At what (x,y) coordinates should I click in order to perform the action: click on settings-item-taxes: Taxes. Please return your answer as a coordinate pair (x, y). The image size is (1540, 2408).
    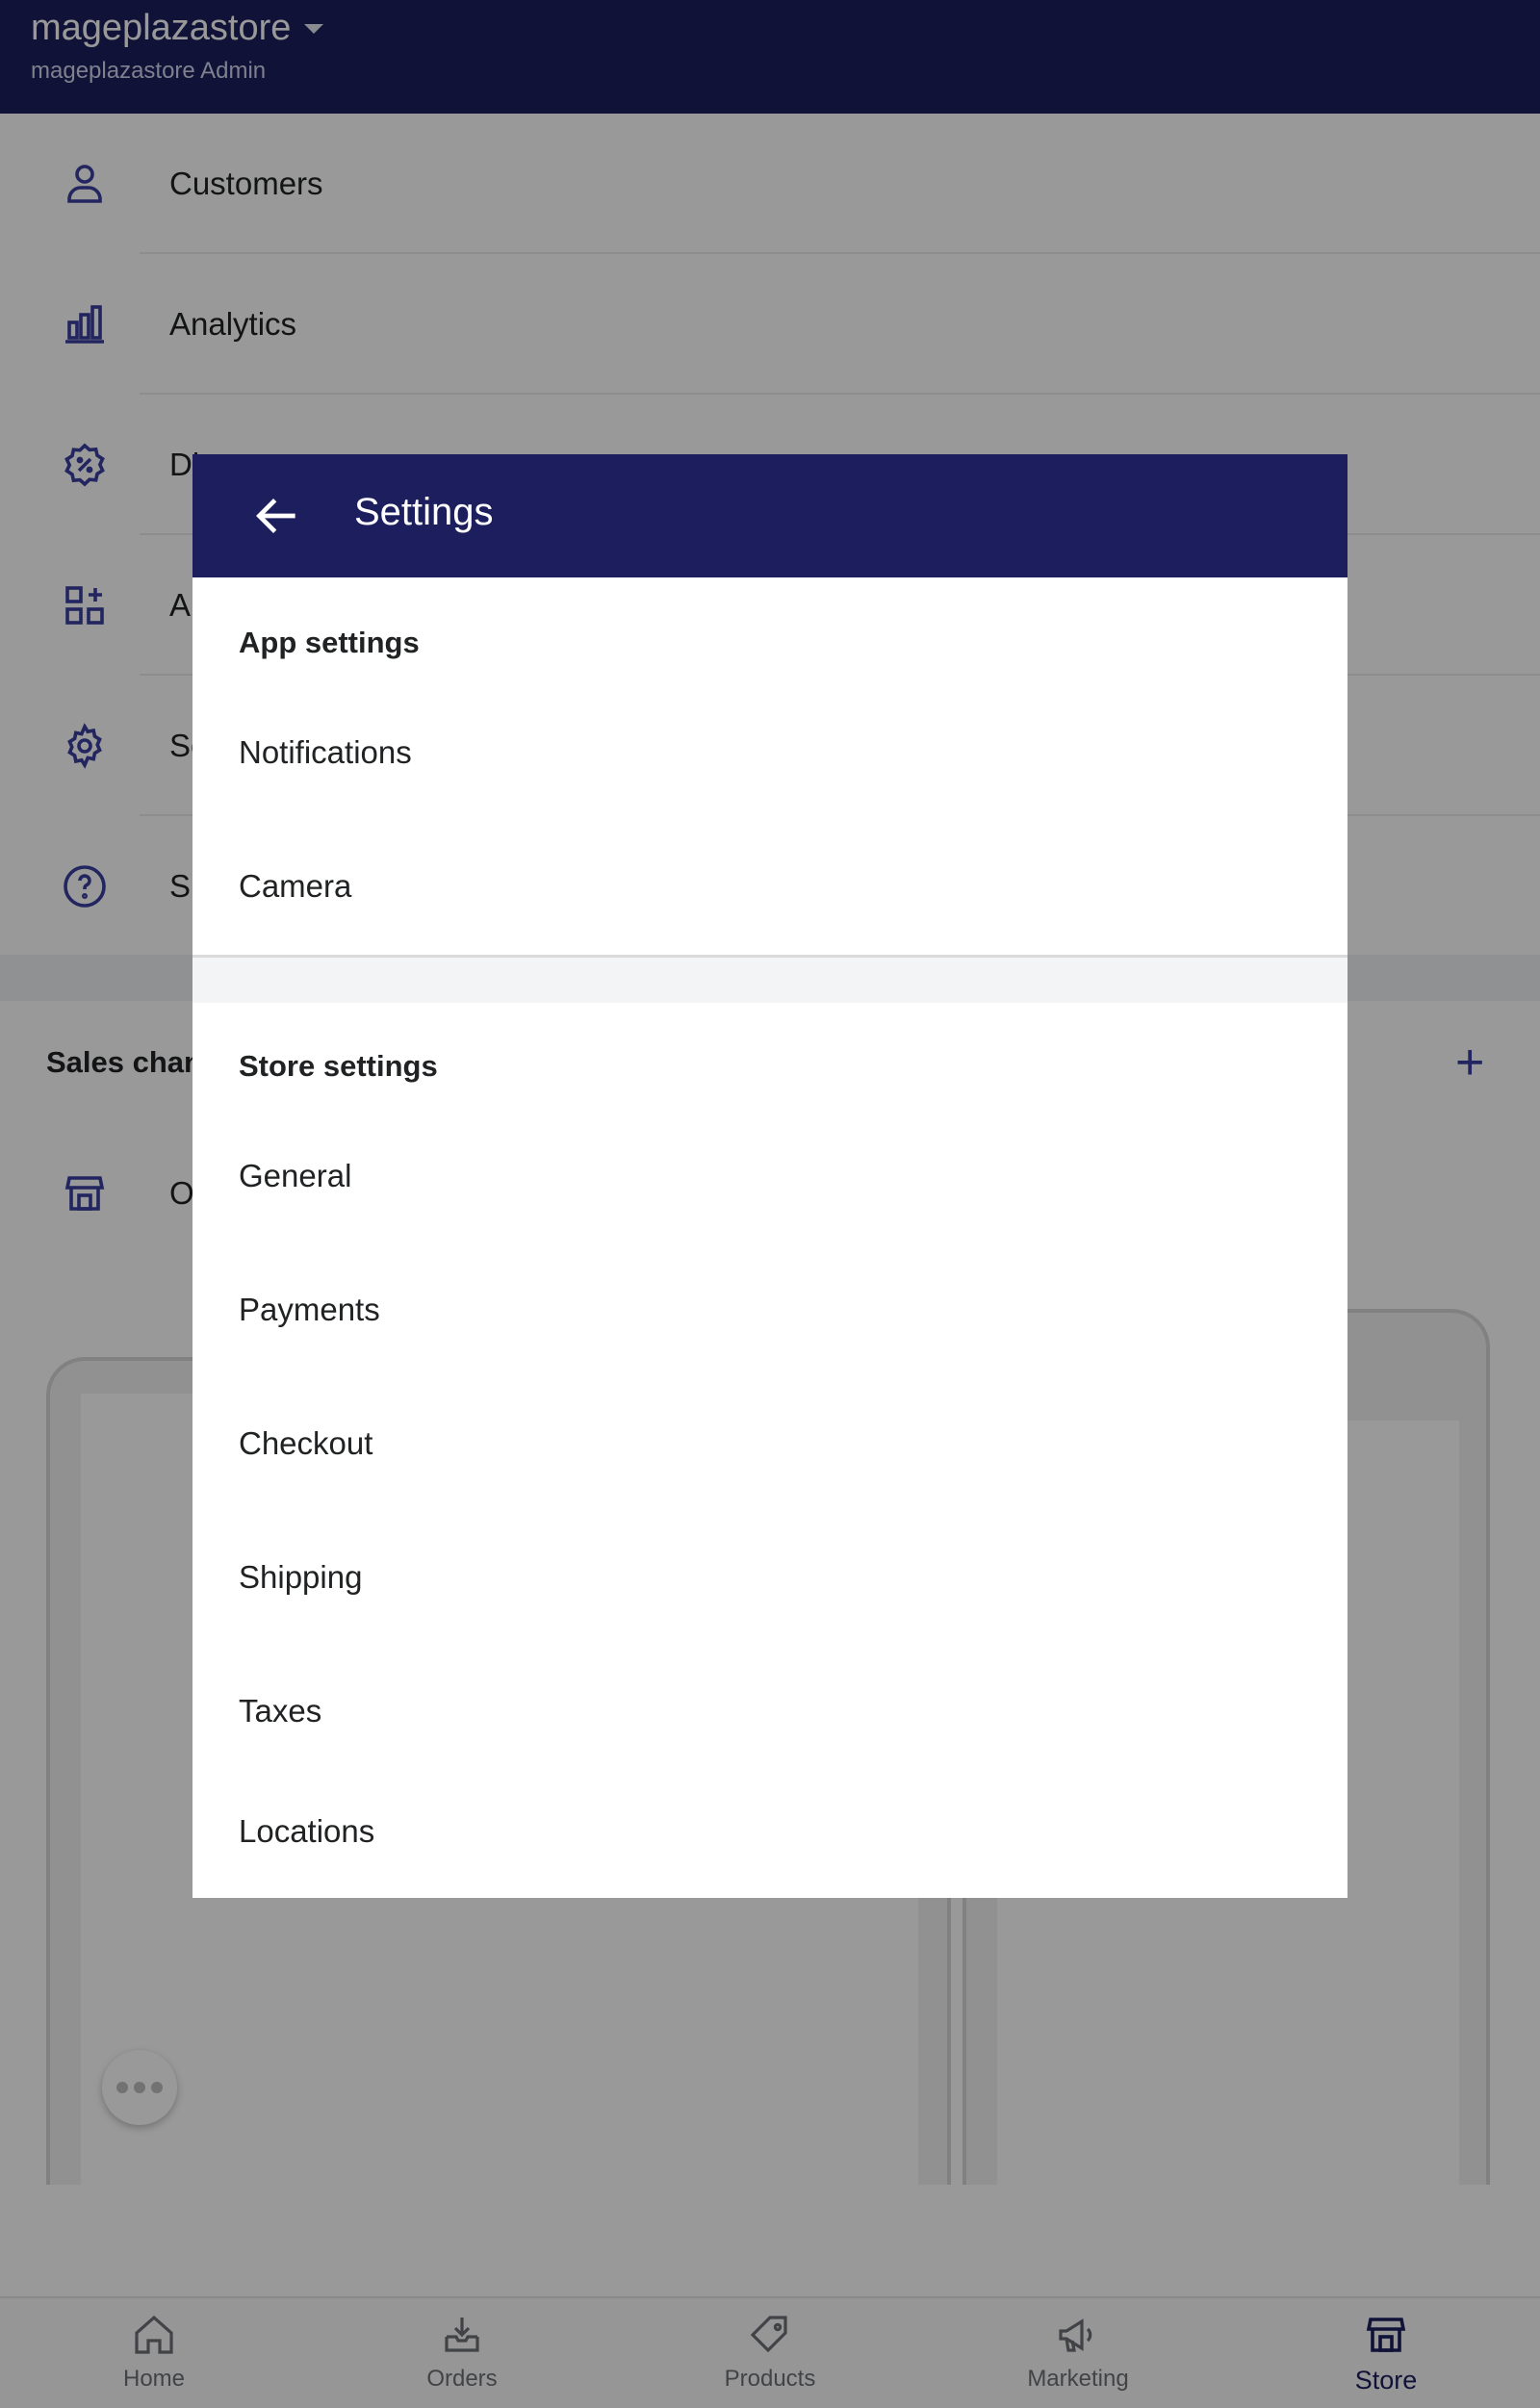
    Looking at the image, I should click on (770, 1711).